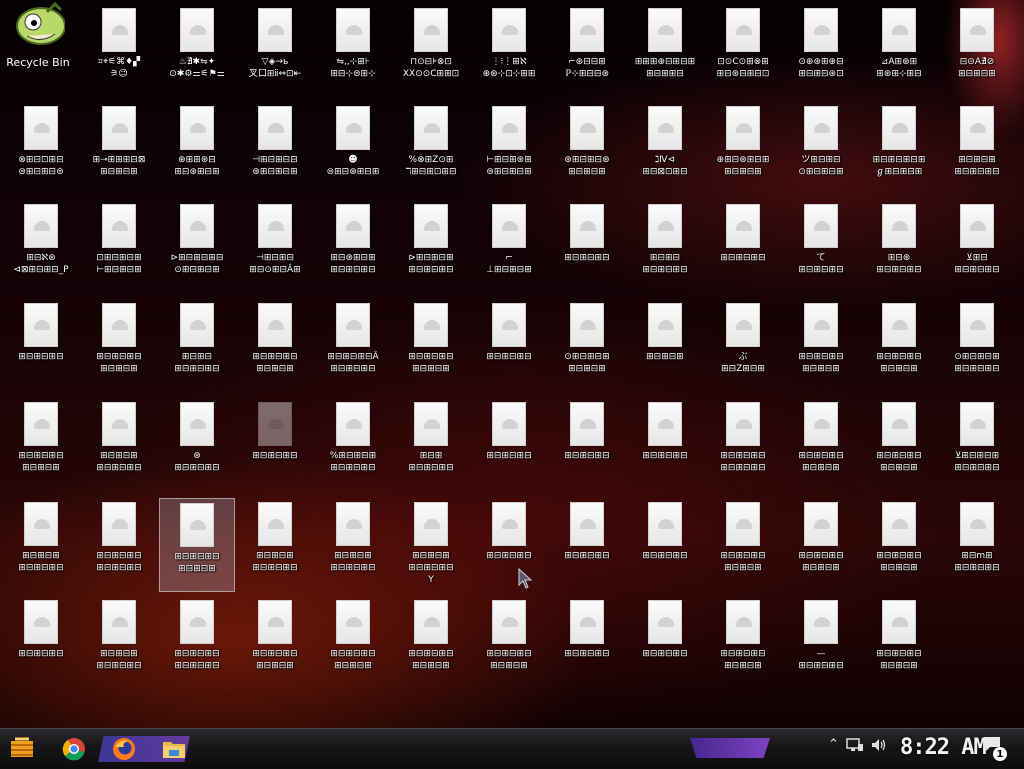  I want to click on desktop-file-icon: ⊞⊟⊛⊞⊟⊞ ⊞⊟⊞⊟⊞⊟, so click(353, 247).